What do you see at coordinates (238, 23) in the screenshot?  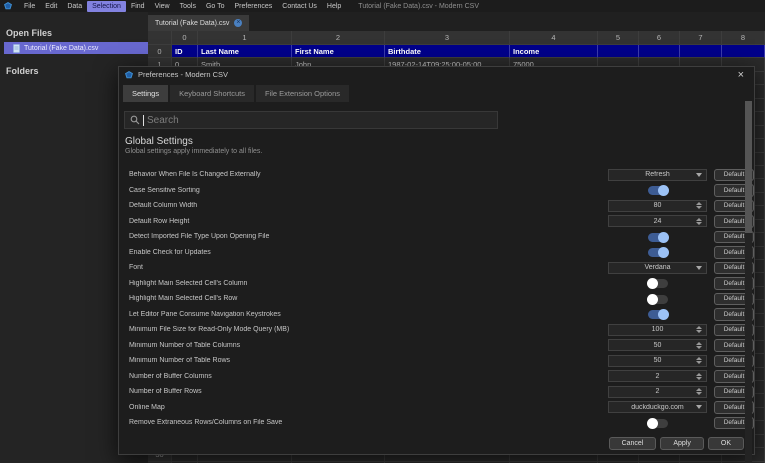 I see `tab-close-icon` at bounding box center [238, 23].